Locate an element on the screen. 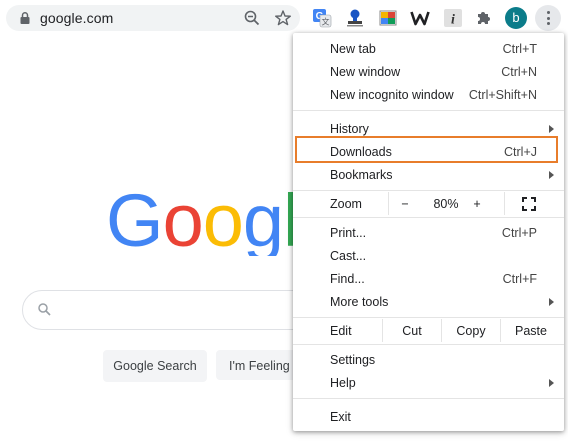  svg-text: Google is located at coordinates (206, 221).